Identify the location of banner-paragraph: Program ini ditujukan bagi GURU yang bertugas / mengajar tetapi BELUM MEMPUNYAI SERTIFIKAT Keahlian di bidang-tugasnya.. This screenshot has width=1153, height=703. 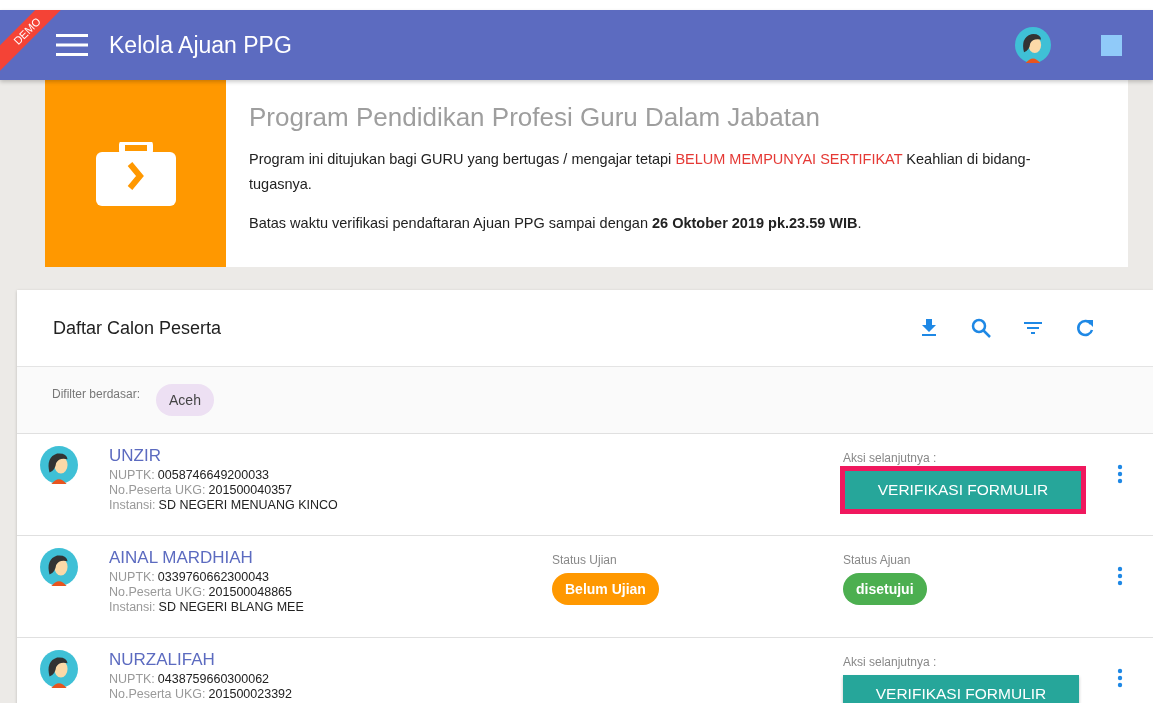
(640, 172).